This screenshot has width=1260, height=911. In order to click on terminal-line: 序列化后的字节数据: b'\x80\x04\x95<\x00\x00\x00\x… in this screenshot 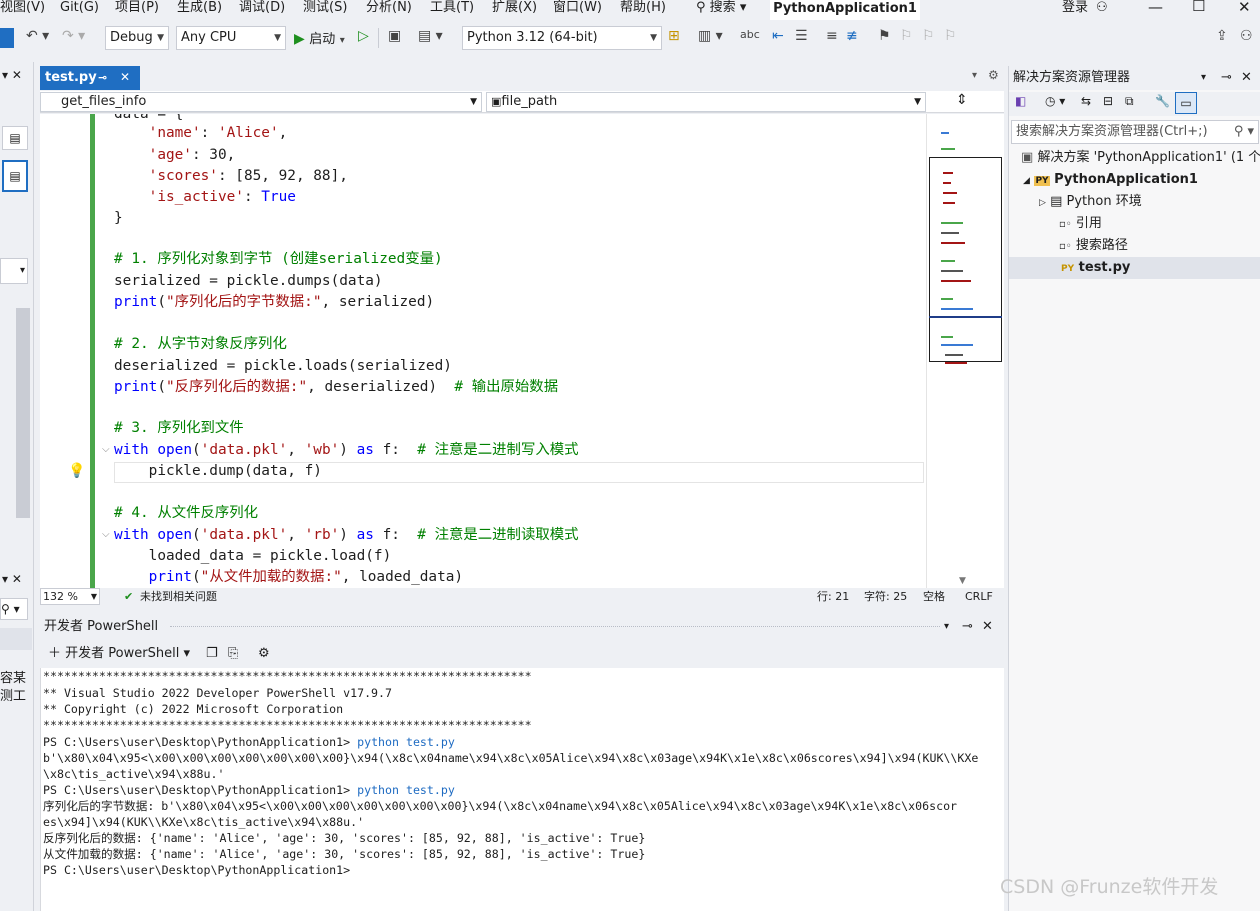, I will do `click(500, 806)`.